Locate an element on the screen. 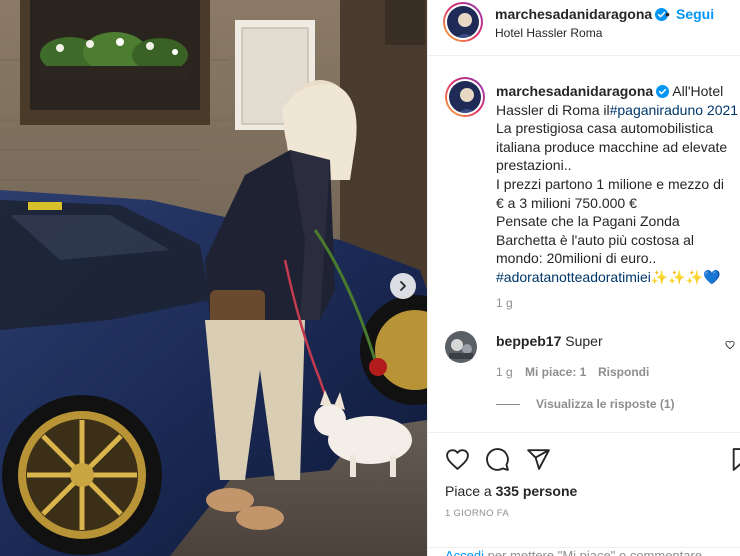  heart-icon is located at coordinates (457, 459).